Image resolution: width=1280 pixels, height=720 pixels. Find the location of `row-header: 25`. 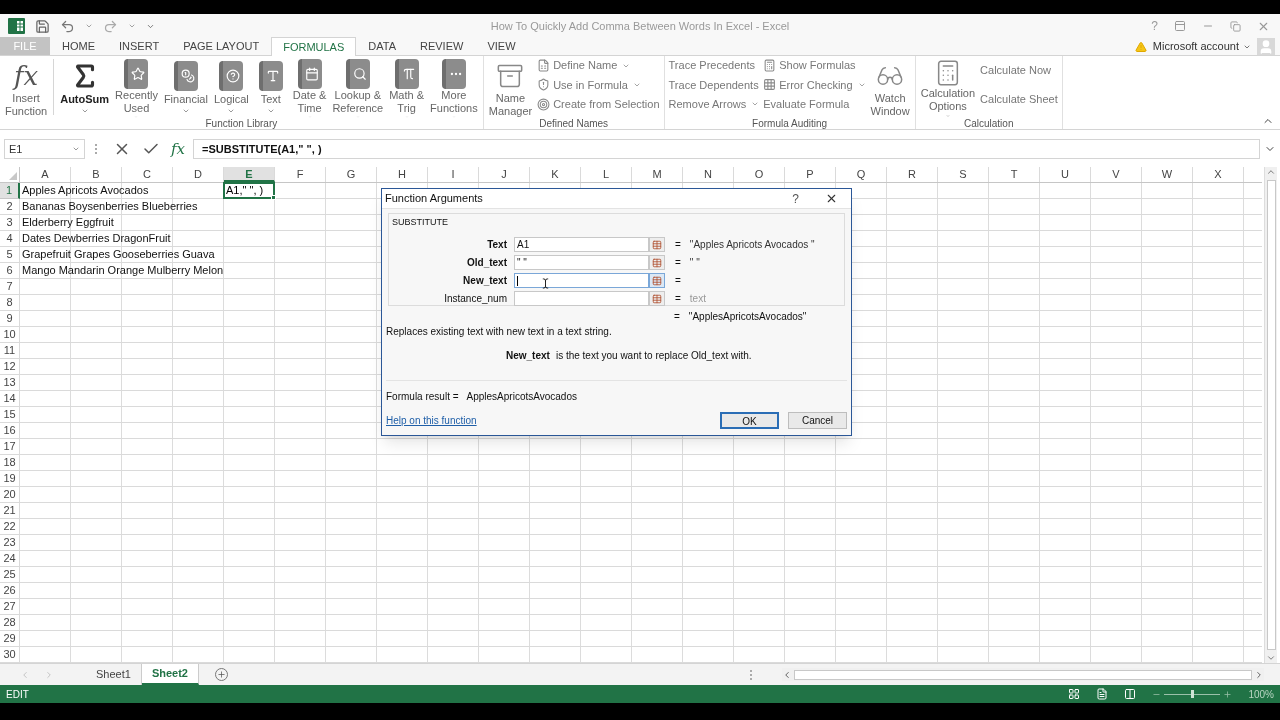

row-header: 25 is located at coordinates (10, 575).